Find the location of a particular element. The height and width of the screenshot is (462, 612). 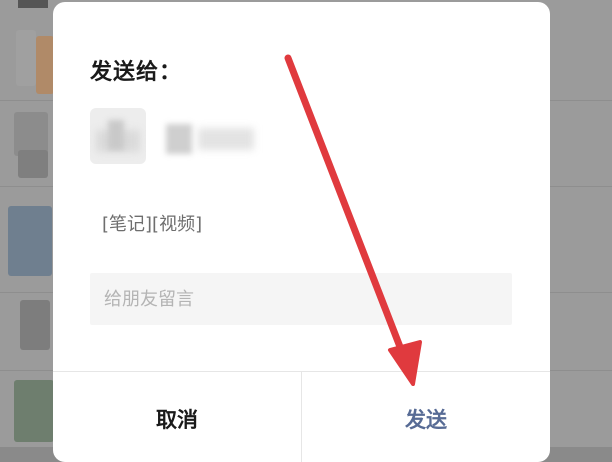

recipient-item is located at coordinates (190, 138).